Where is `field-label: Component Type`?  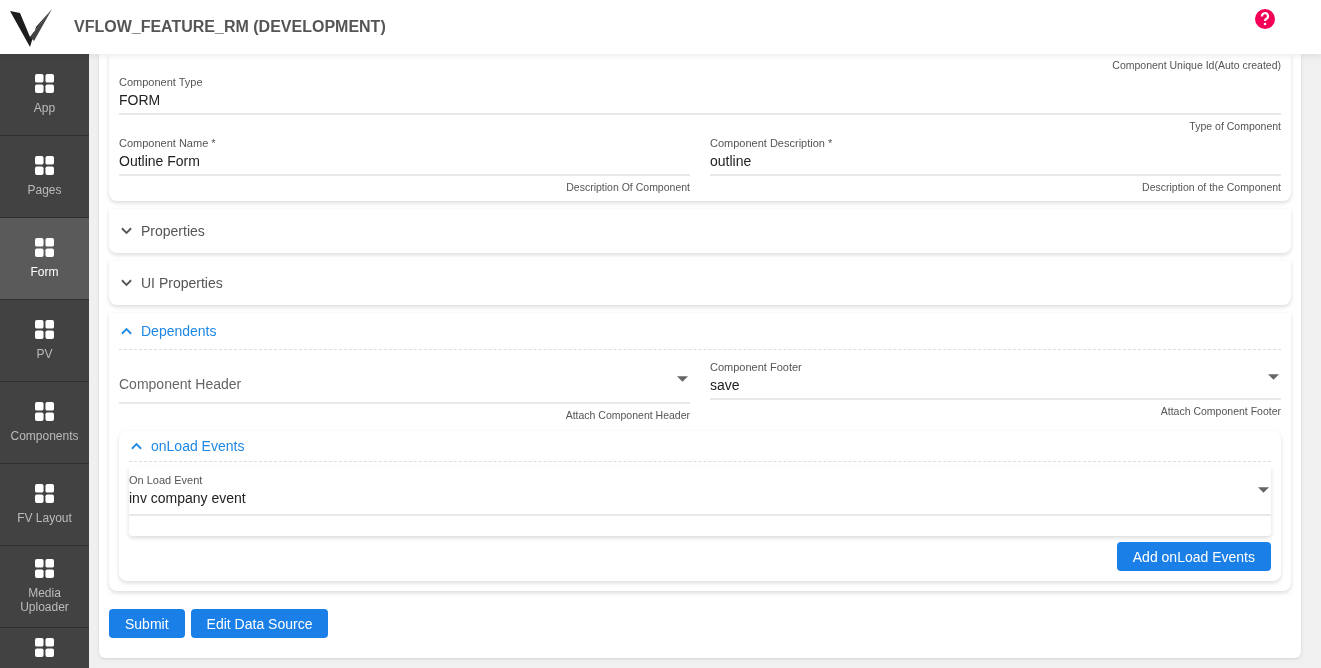
field-label: Component Type is located at coordinates (161, 82).